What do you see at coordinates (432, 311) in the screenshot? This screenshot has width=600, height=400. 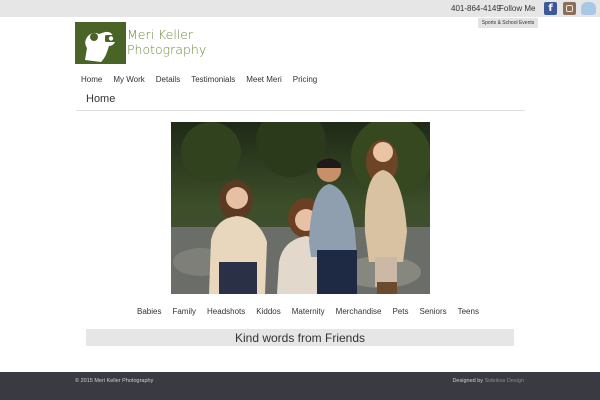 I see `category-seniors: Seniors` at bounding box center [432, 311].